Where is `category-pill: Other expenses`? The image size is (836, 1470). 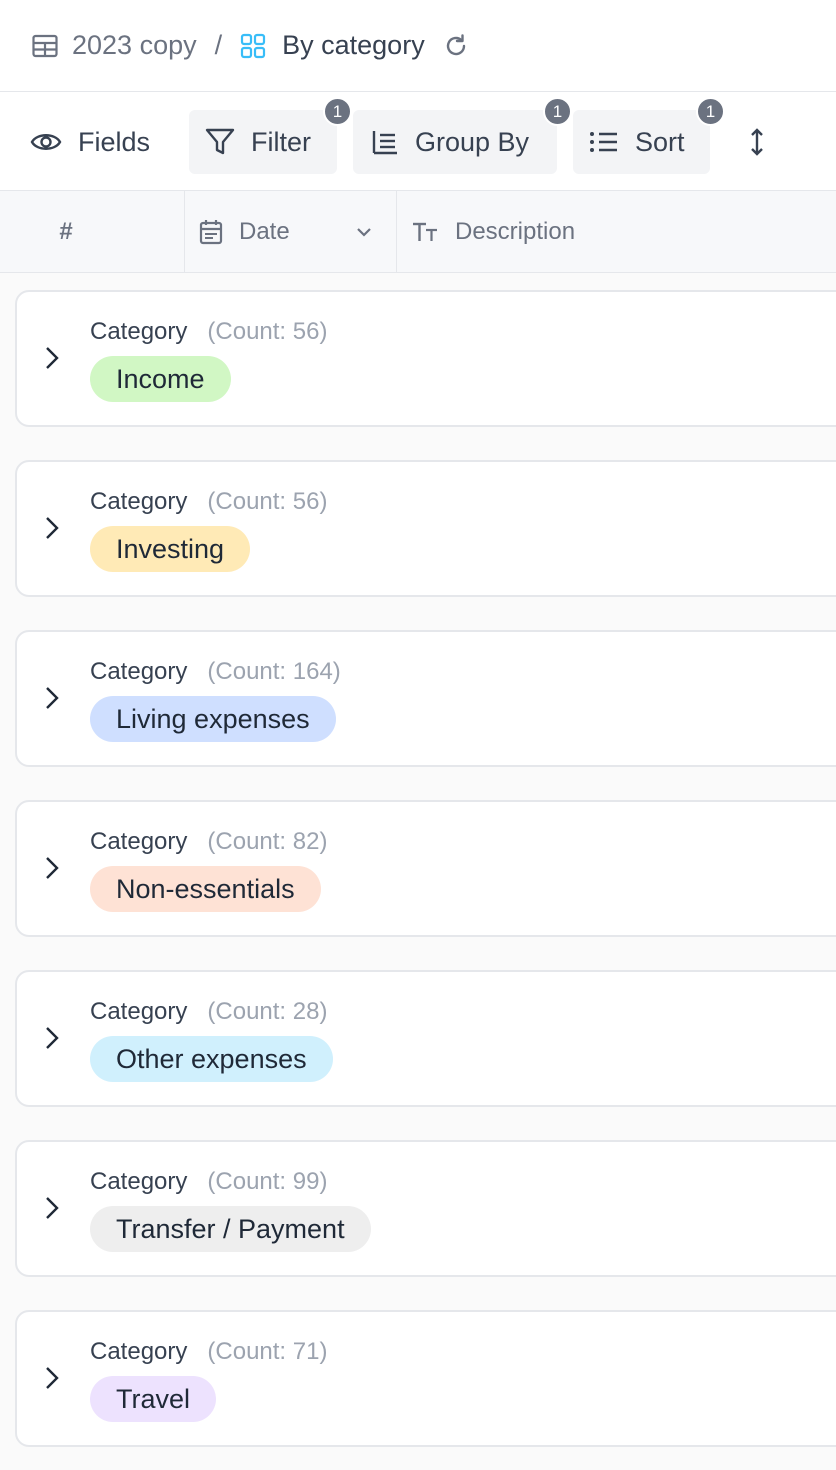
category-pill: Other expenses is located at coordinates (211, 1059).